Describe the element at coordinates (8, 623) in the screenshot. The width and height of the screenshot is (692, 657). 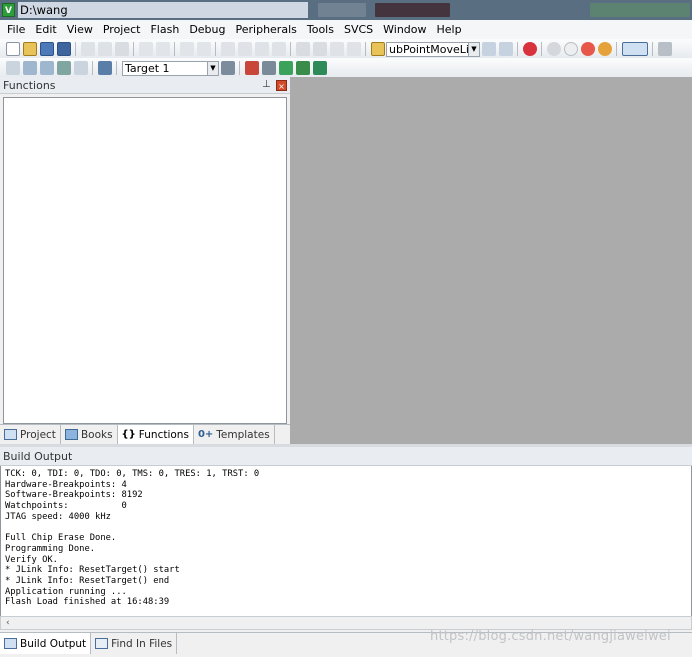
I see `scroll-left-icon: ‹` at that location.